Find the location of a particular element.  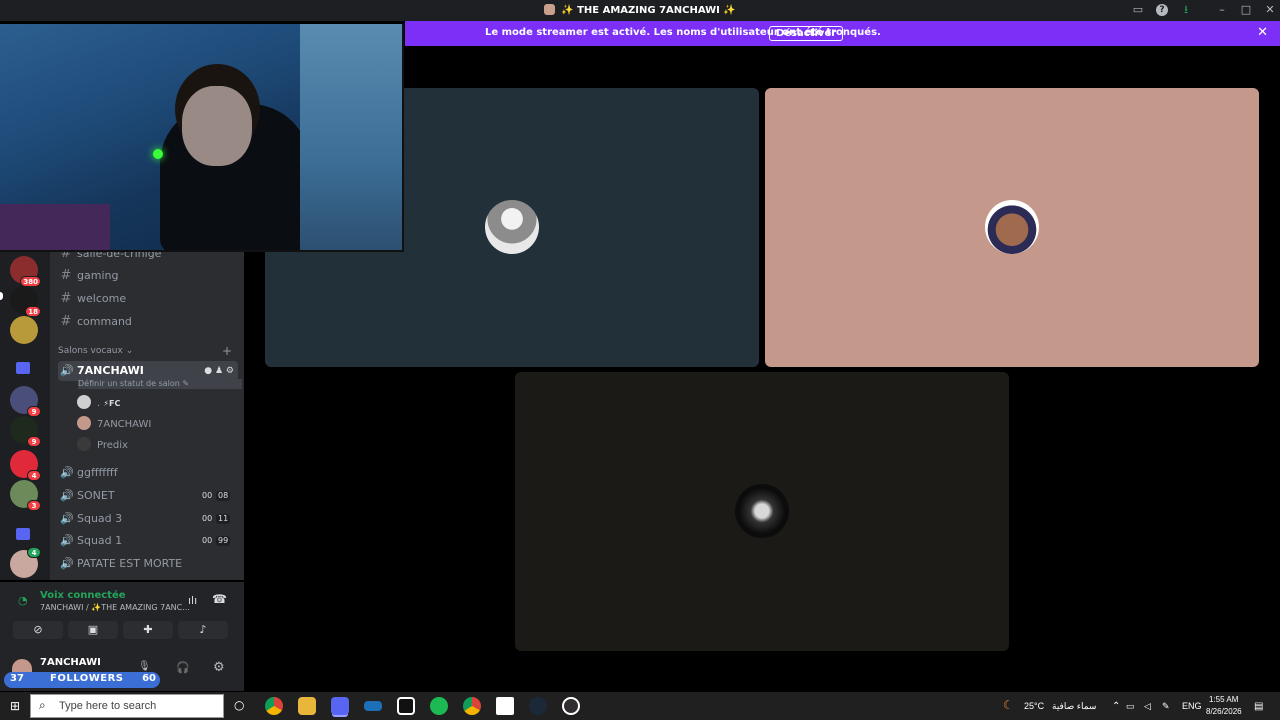

text-channel: # gaming is located at coordinates (148, 276).